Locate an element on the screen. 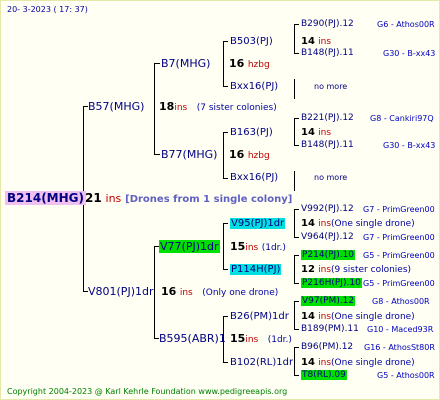 The image size is (440, 400). sire-insemination: 18ins (7 sister colonies) is located at coordinates (218, 106).